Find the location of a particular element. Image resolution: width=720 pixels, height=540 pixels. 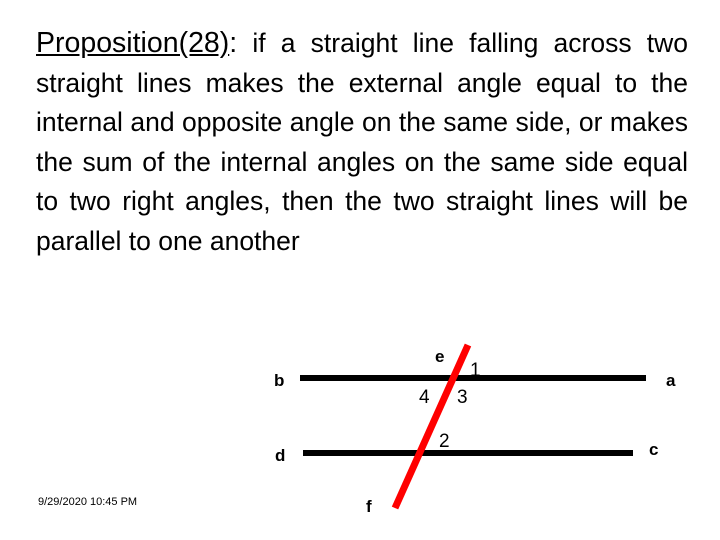

parallel-line-ba is located at coordinates (473, 378).